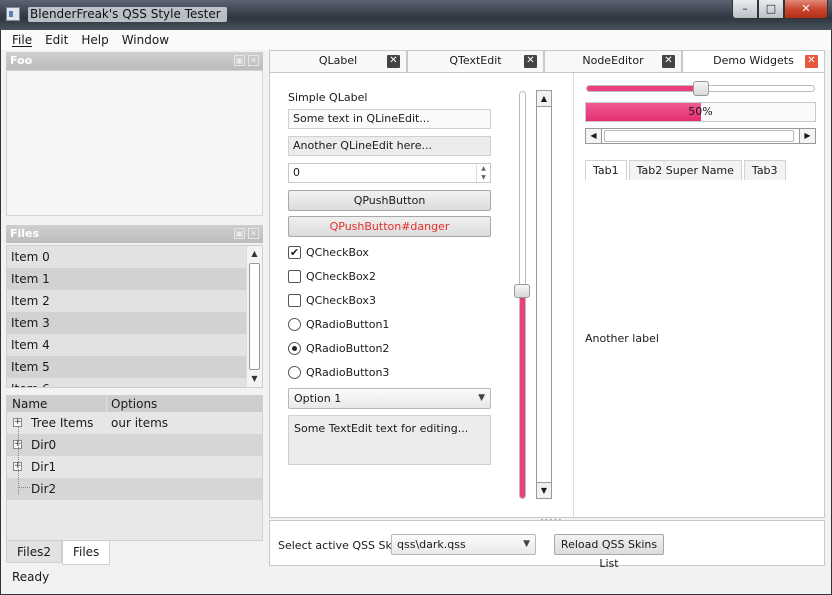 This screenshot has width=832, height=595. I want to click on checkbox-1: ✔ QCheckBox, so click(328, 252).